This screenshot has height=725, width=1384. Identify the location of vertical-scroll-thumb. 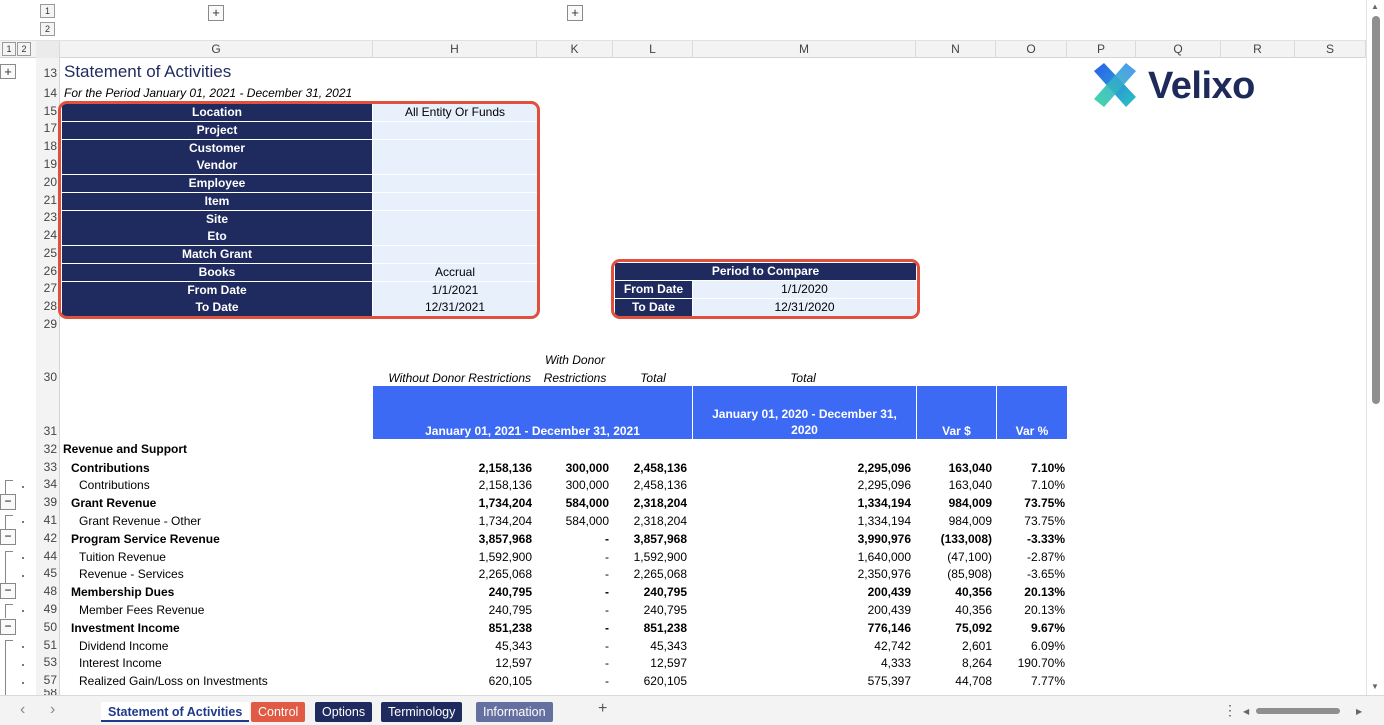
(1376, 210).